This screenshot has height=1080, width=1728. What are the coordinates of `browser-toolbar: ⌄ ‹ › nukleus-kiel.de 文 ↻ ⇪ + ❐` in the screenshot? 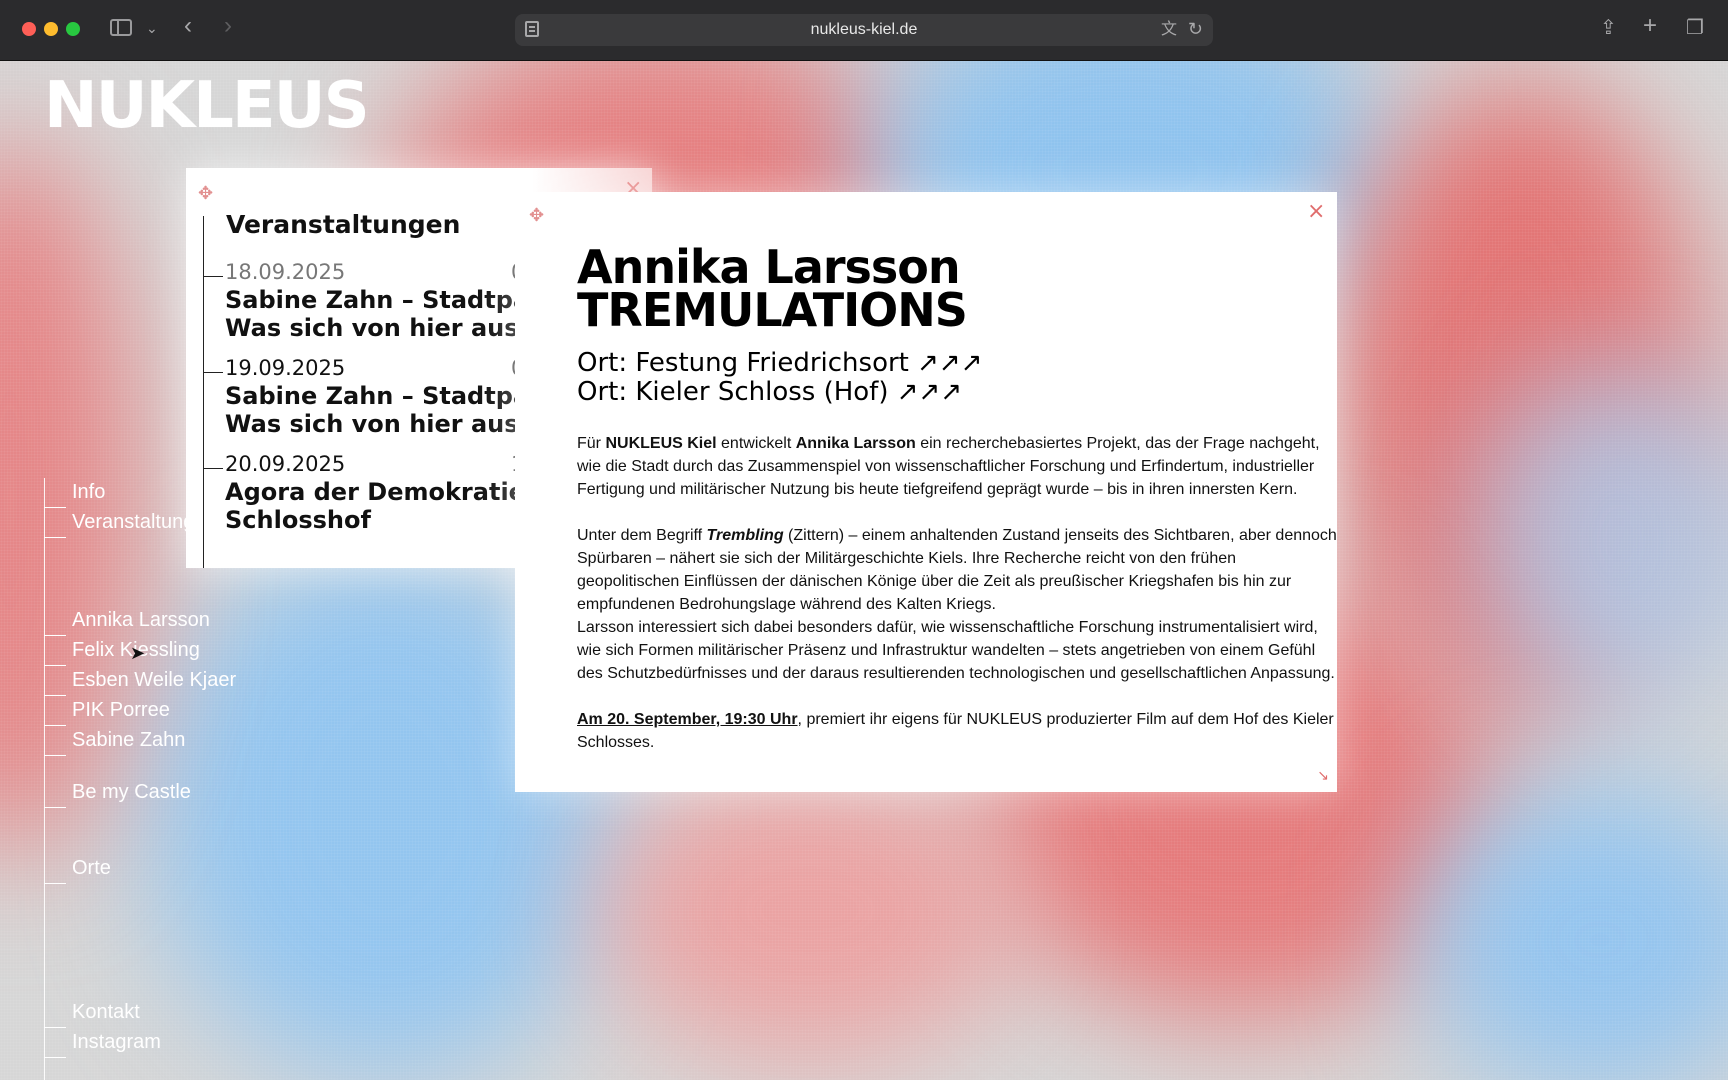 It's located at (864, 30).